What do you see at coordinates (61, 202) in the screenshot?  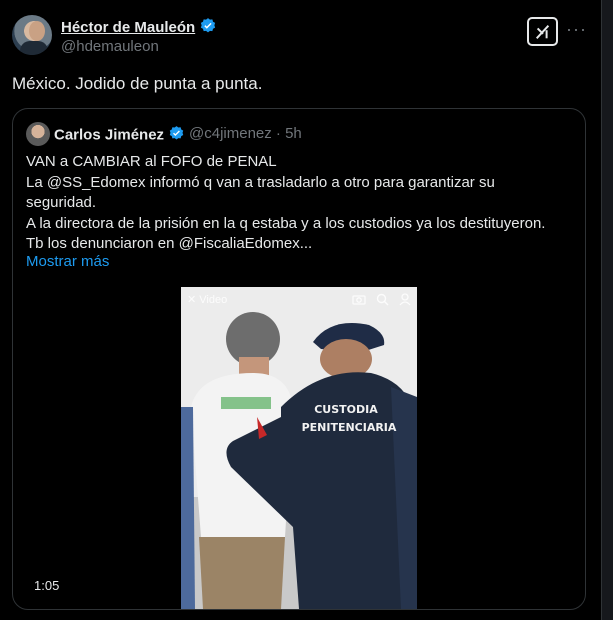 I see `quoted-text-line: seguridad.` at bounding box center [61, 202].